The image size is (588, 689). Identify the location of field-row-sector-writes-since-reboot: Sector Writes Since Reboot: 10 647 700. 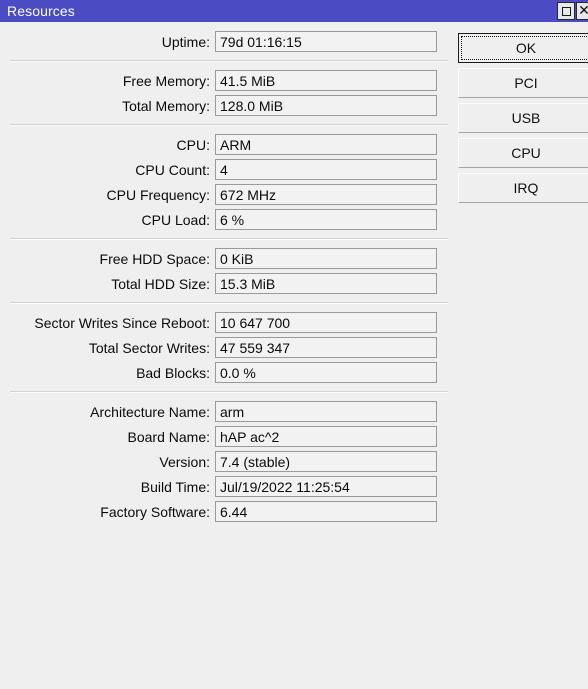
(226, 322).